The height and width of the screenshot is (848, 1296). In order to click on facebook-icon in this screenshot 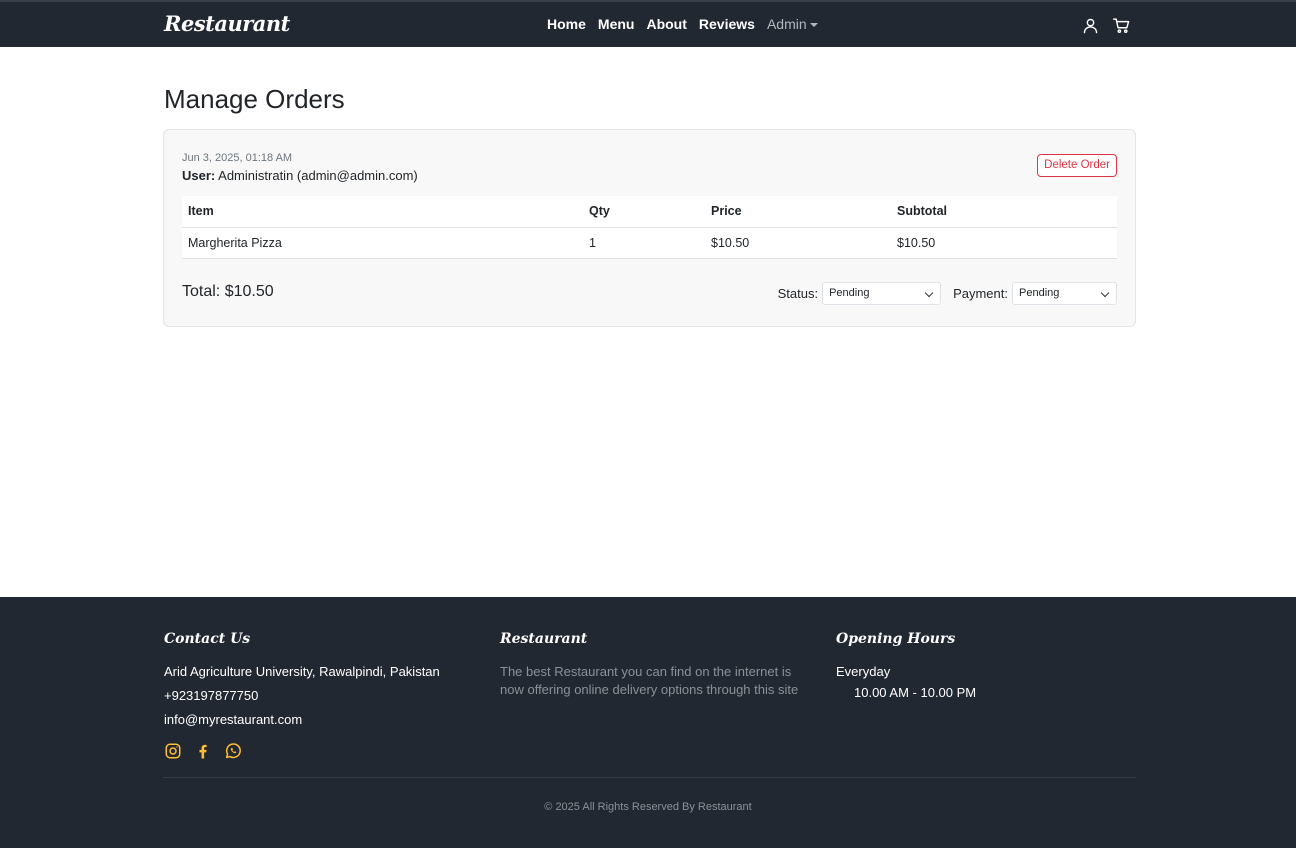, I will do `click(203, 751)`.